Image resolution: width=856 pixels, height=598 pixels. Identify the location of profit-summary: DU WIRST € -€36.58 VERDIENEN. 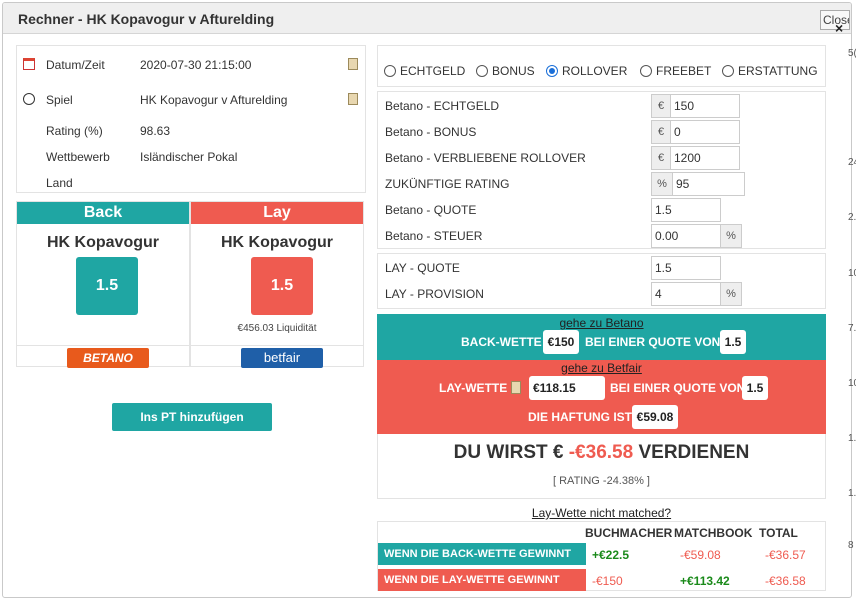
(601, 453).